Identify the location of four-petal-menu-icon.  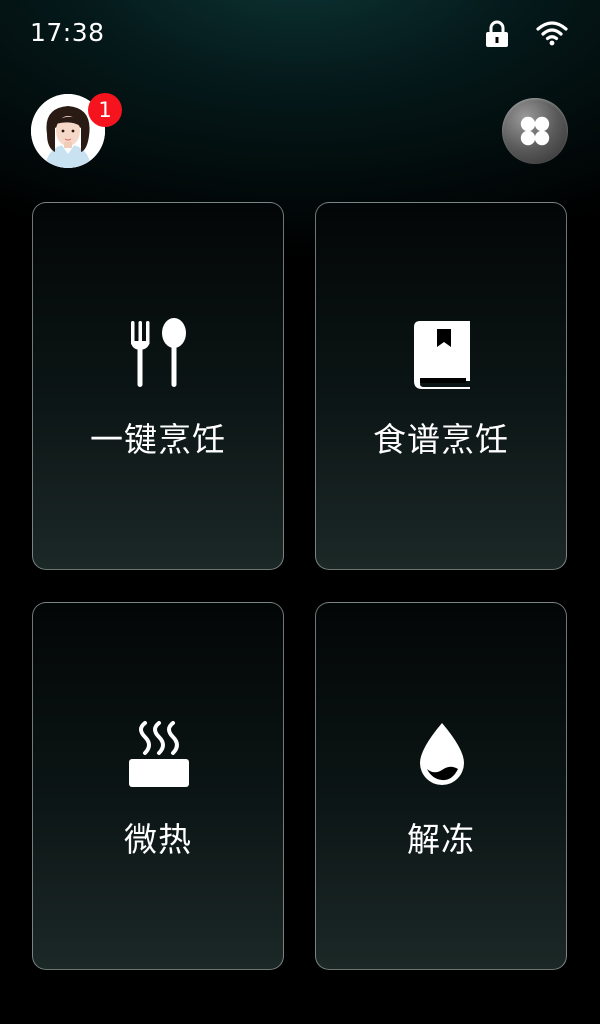
(535, 131).